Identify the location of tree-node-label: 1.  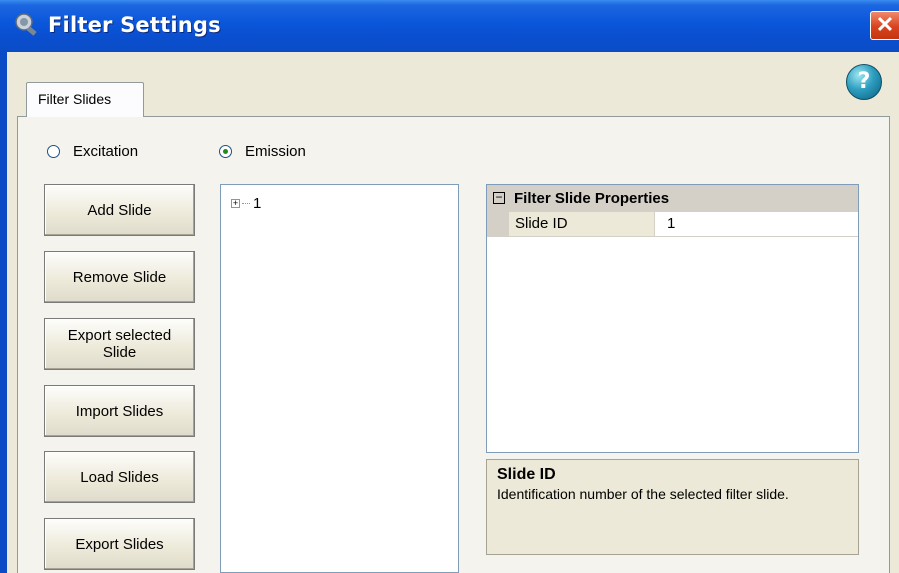
(257, 203).